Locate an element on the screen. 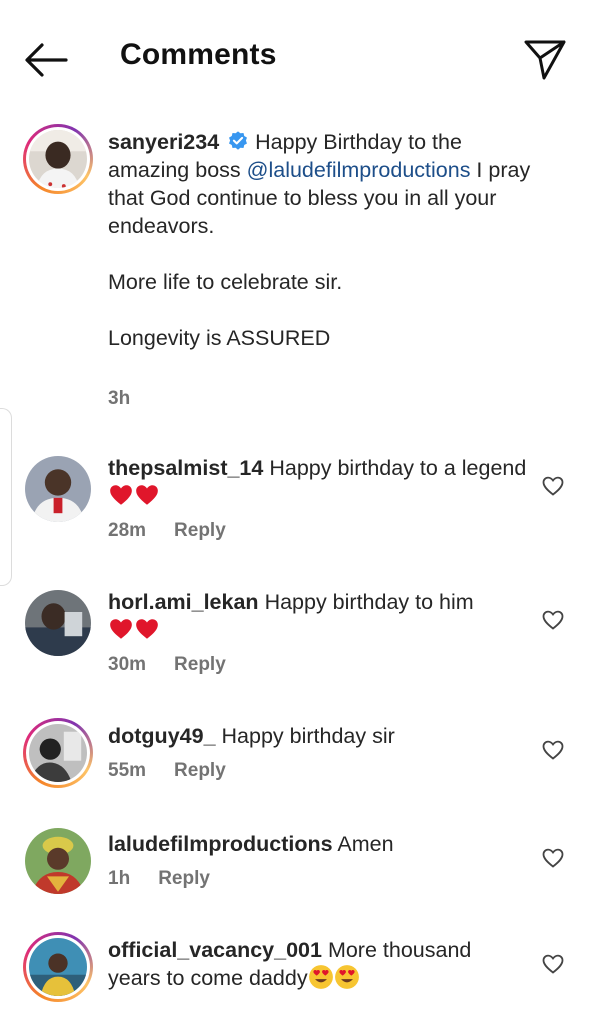  comment-meta: 28m Reply is located at coordinates (167, 531).